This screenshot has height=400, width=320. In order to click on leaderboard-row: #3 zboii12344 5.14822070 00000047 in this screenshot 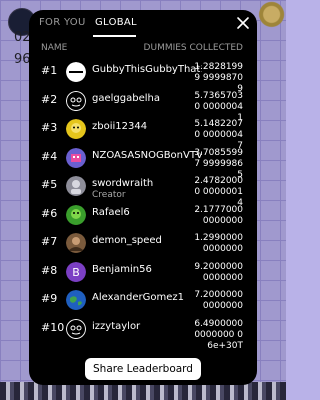, I will do `click(143, 132)`.